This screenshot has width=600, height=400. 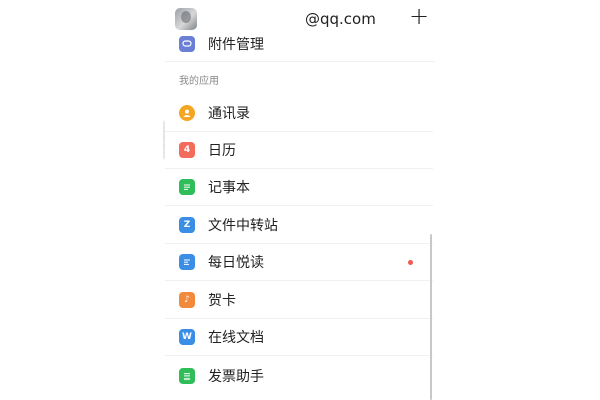 I want to click on app-item-daily-reading: 每日悦读, so click(x=299, y=262).